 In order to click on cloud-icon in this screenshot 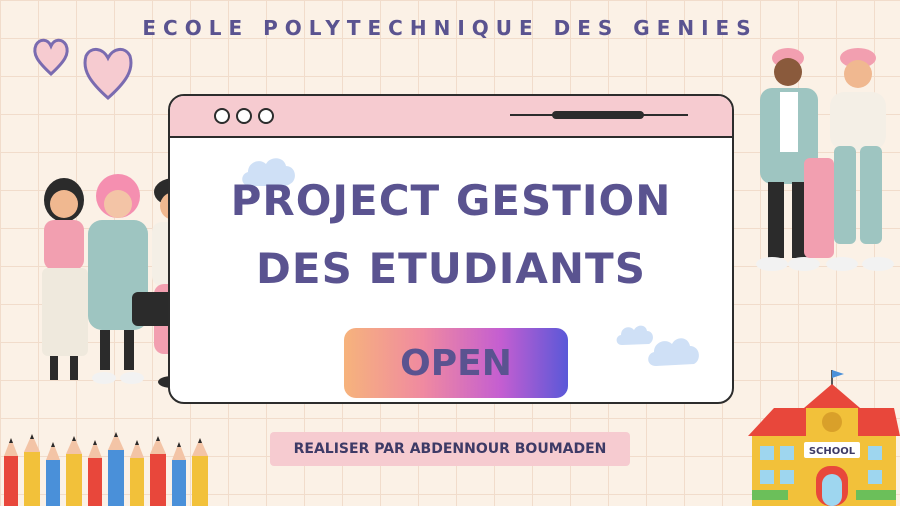, I will do `click(673, 352)`.